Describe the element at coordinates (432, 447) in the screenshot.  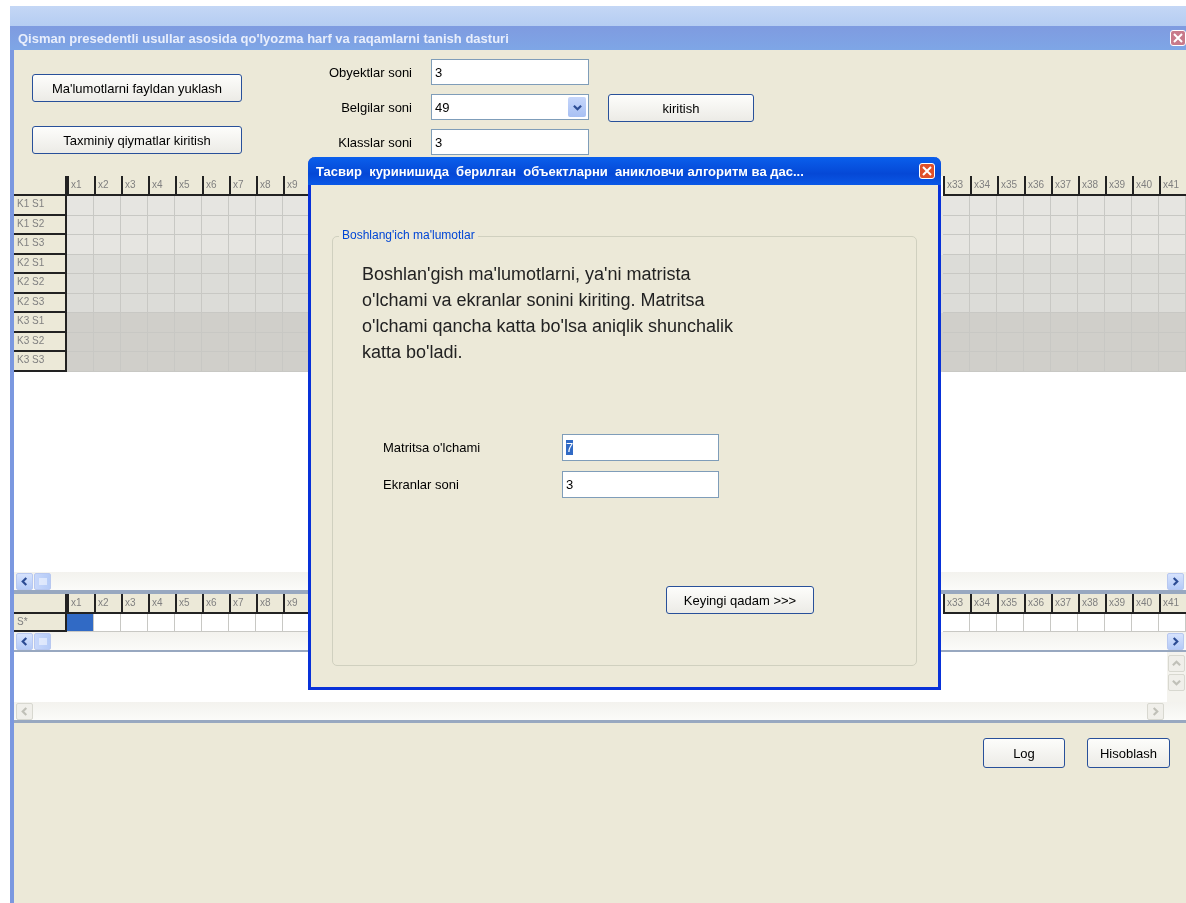
I see `field-label: Matritsa o'lchami` at that location.